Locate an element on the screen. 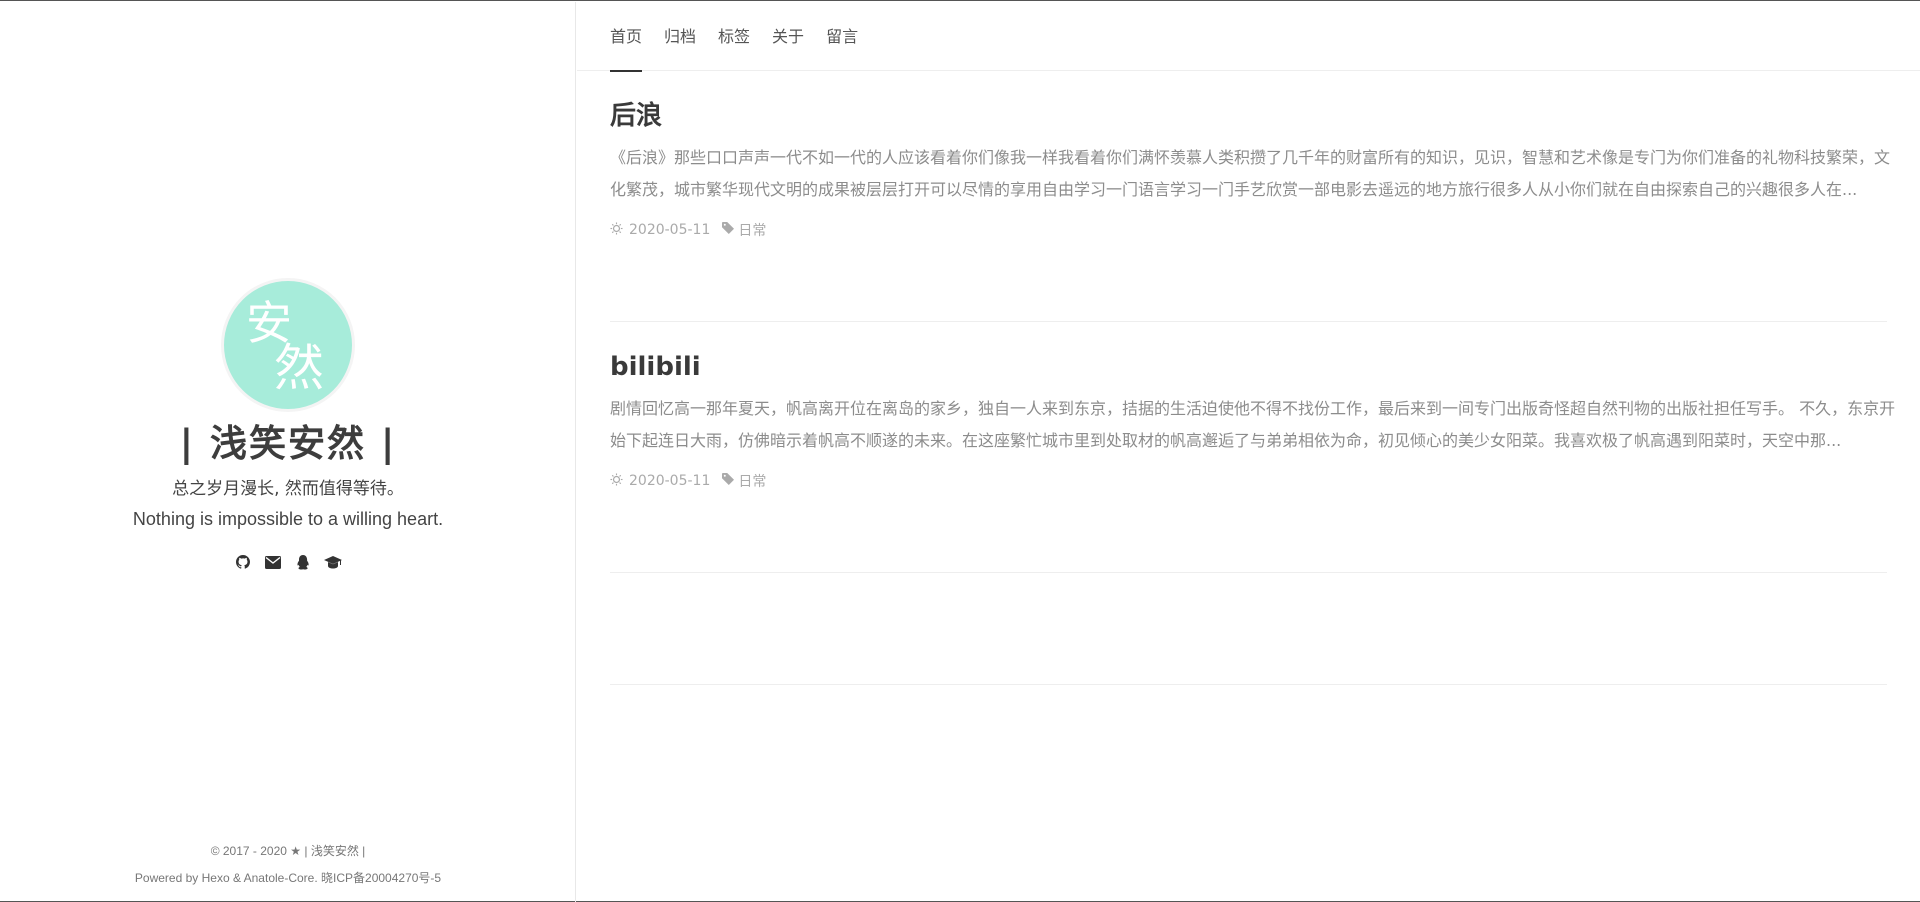 This screenshot has width=1920, height=902. nav-item-tags: 标签 is located at coordinates (734, 36).